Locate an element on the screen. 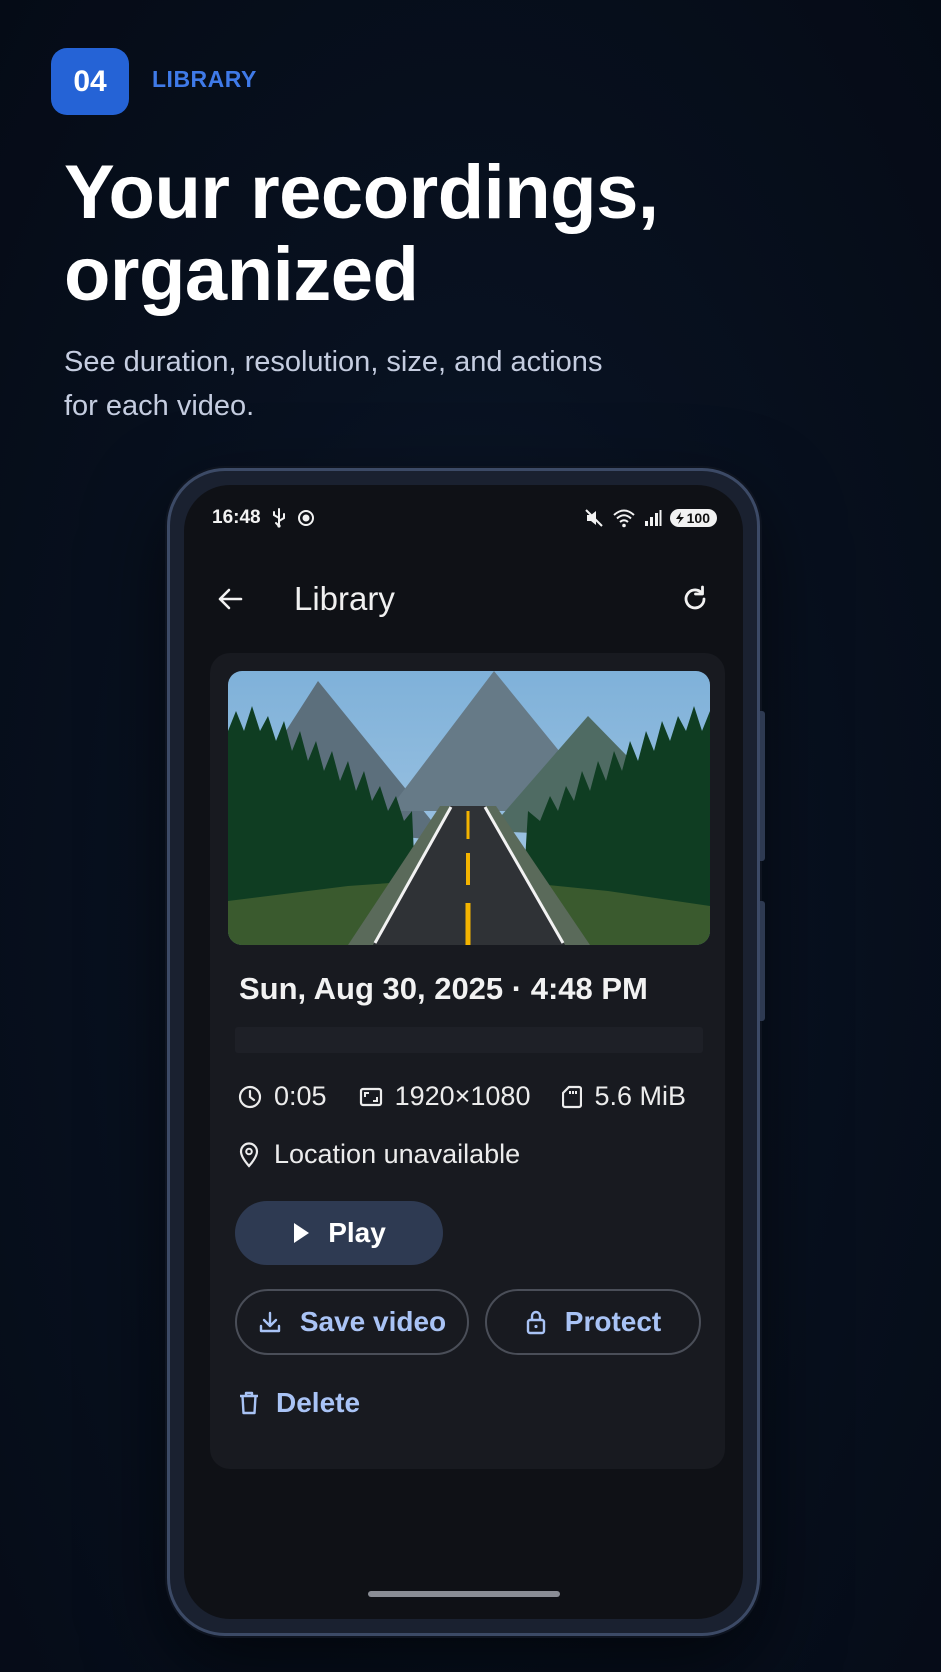  battery-level: 100 is located at coordinates (698, 518).